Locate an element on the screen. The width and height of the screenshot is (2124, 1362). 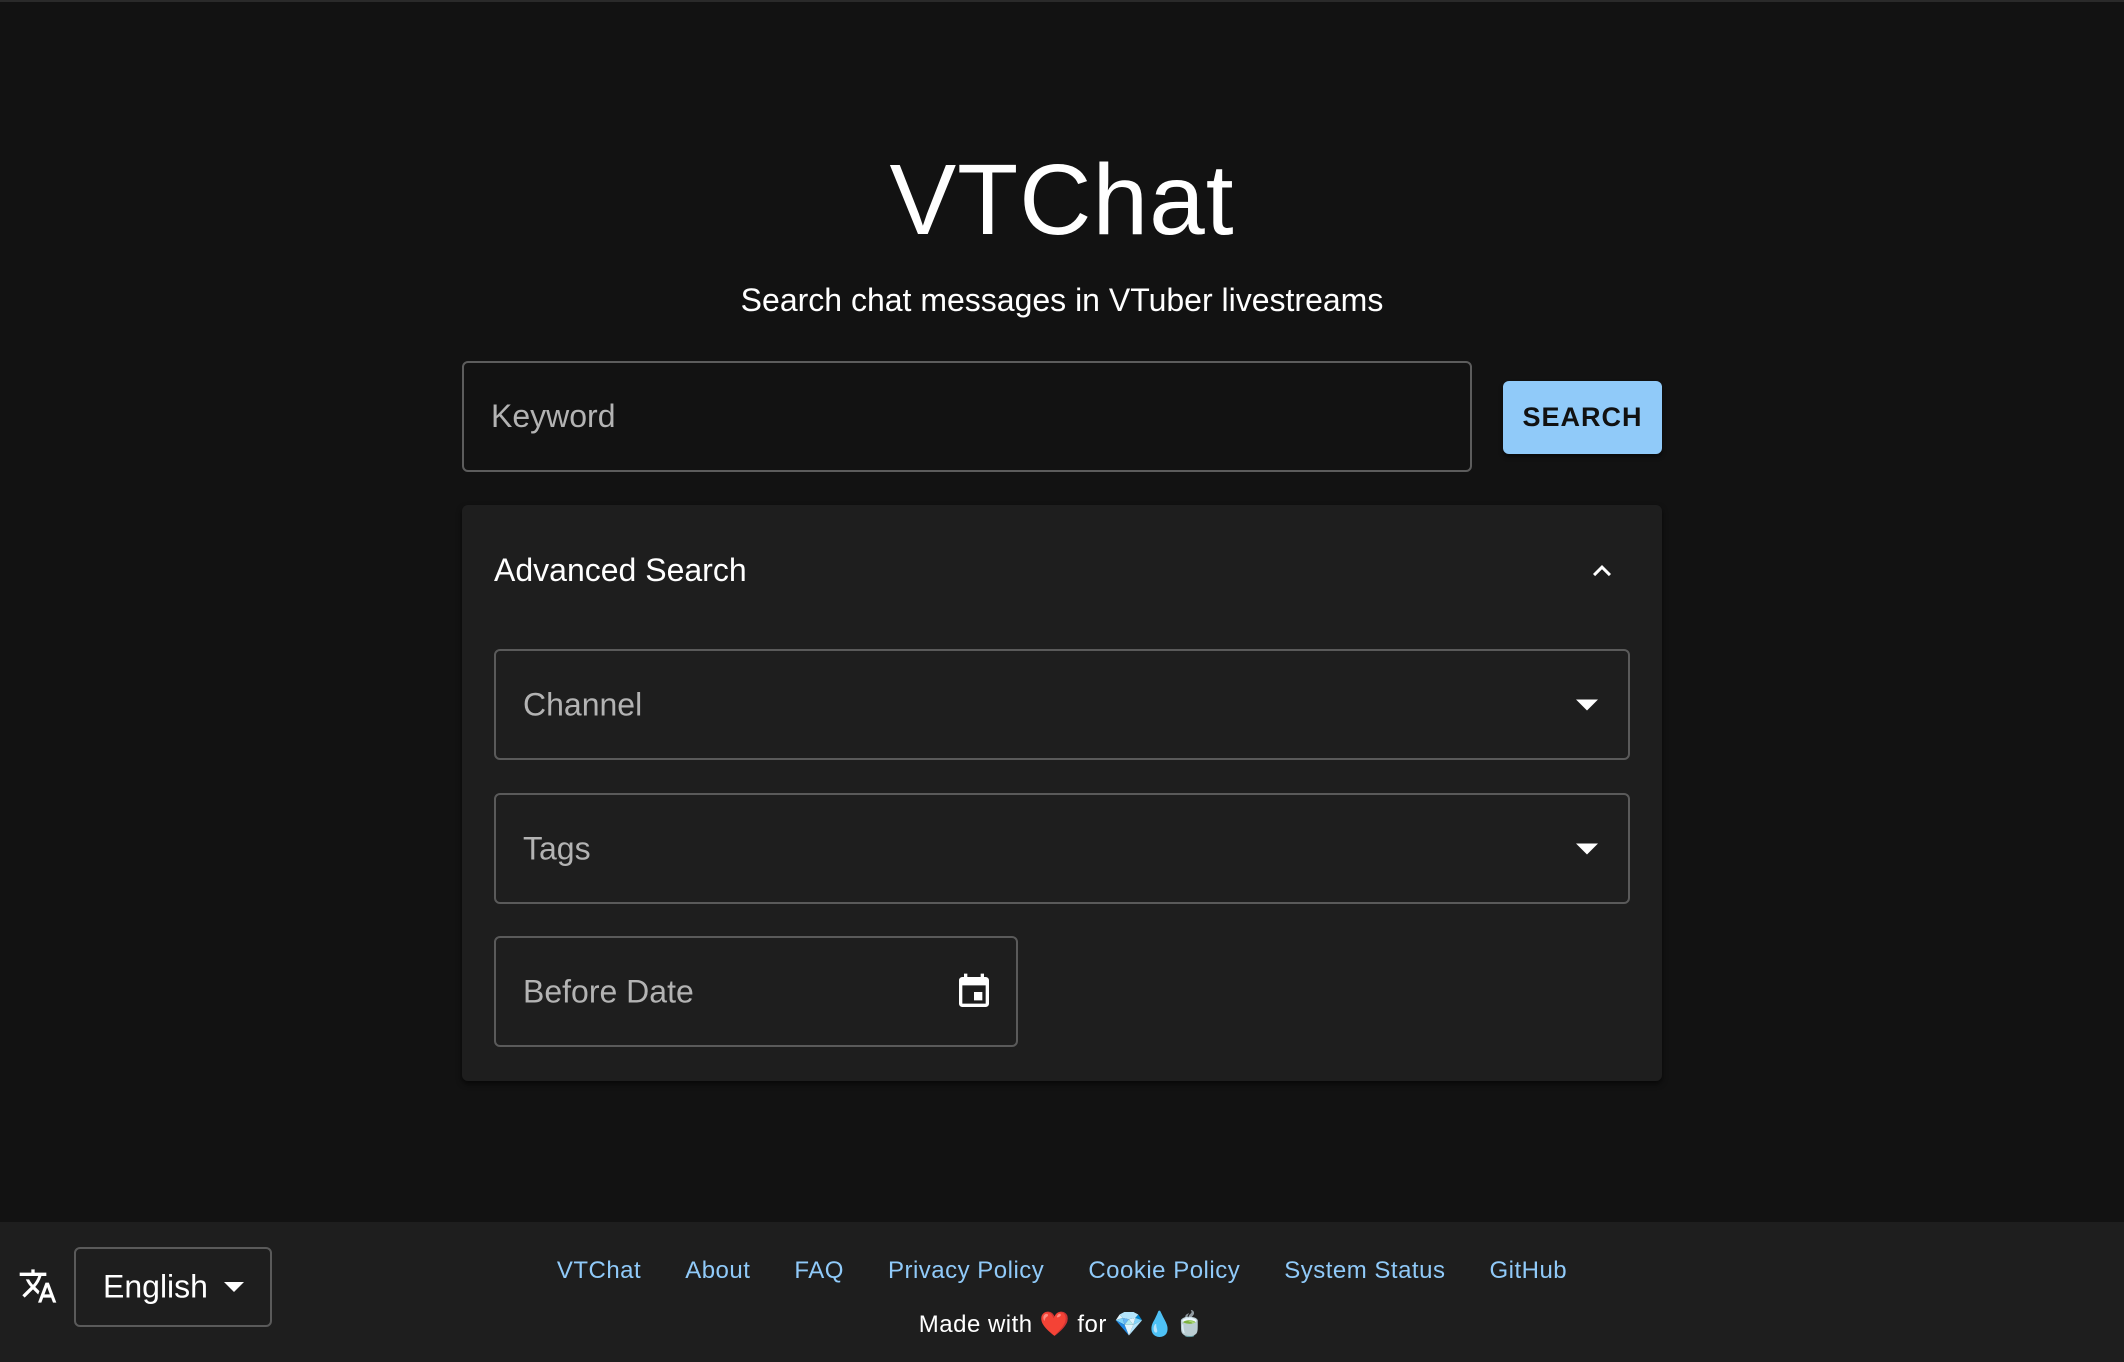
footer-link-faq: FAQ is located at coordinates (819, 1270).